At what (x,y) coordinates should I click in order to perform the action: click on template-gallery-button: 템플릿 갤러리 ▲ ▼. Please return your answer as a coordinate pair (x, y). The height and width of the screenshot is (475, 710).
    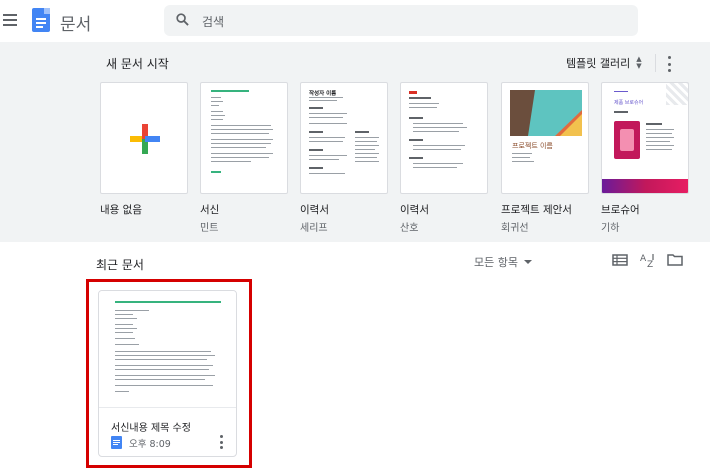
    Looking at the image, I should click on (604, 63).